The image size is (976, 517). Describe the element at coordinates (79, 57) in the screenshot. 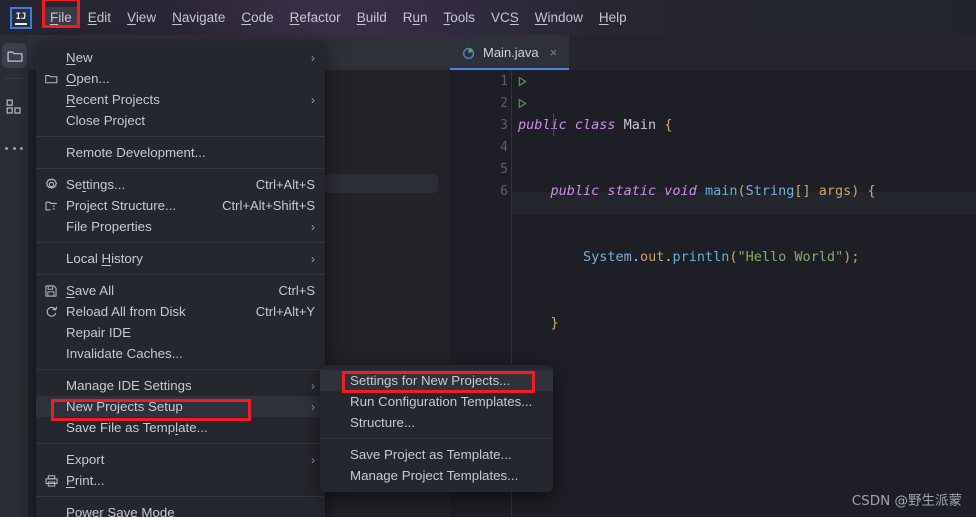

I see `menu-item-label: New` at that location.